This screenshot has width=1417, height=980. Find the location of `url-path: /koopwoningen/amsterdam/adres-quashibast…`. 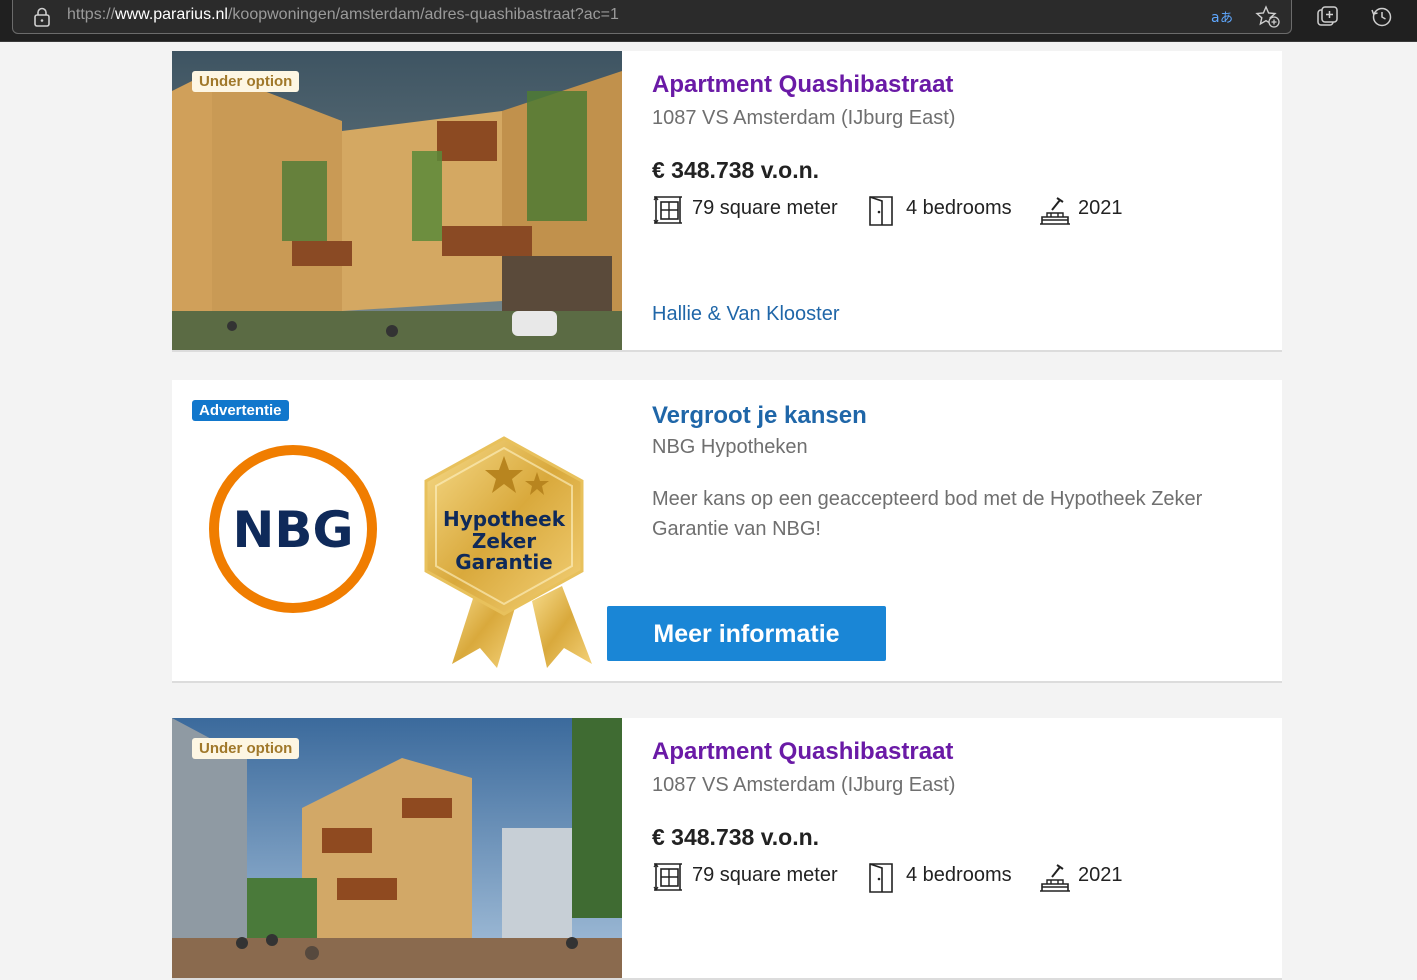

url-path: /koopwoningen/amsterdam/adres-quashibast… is located at coordinates (423, 14).